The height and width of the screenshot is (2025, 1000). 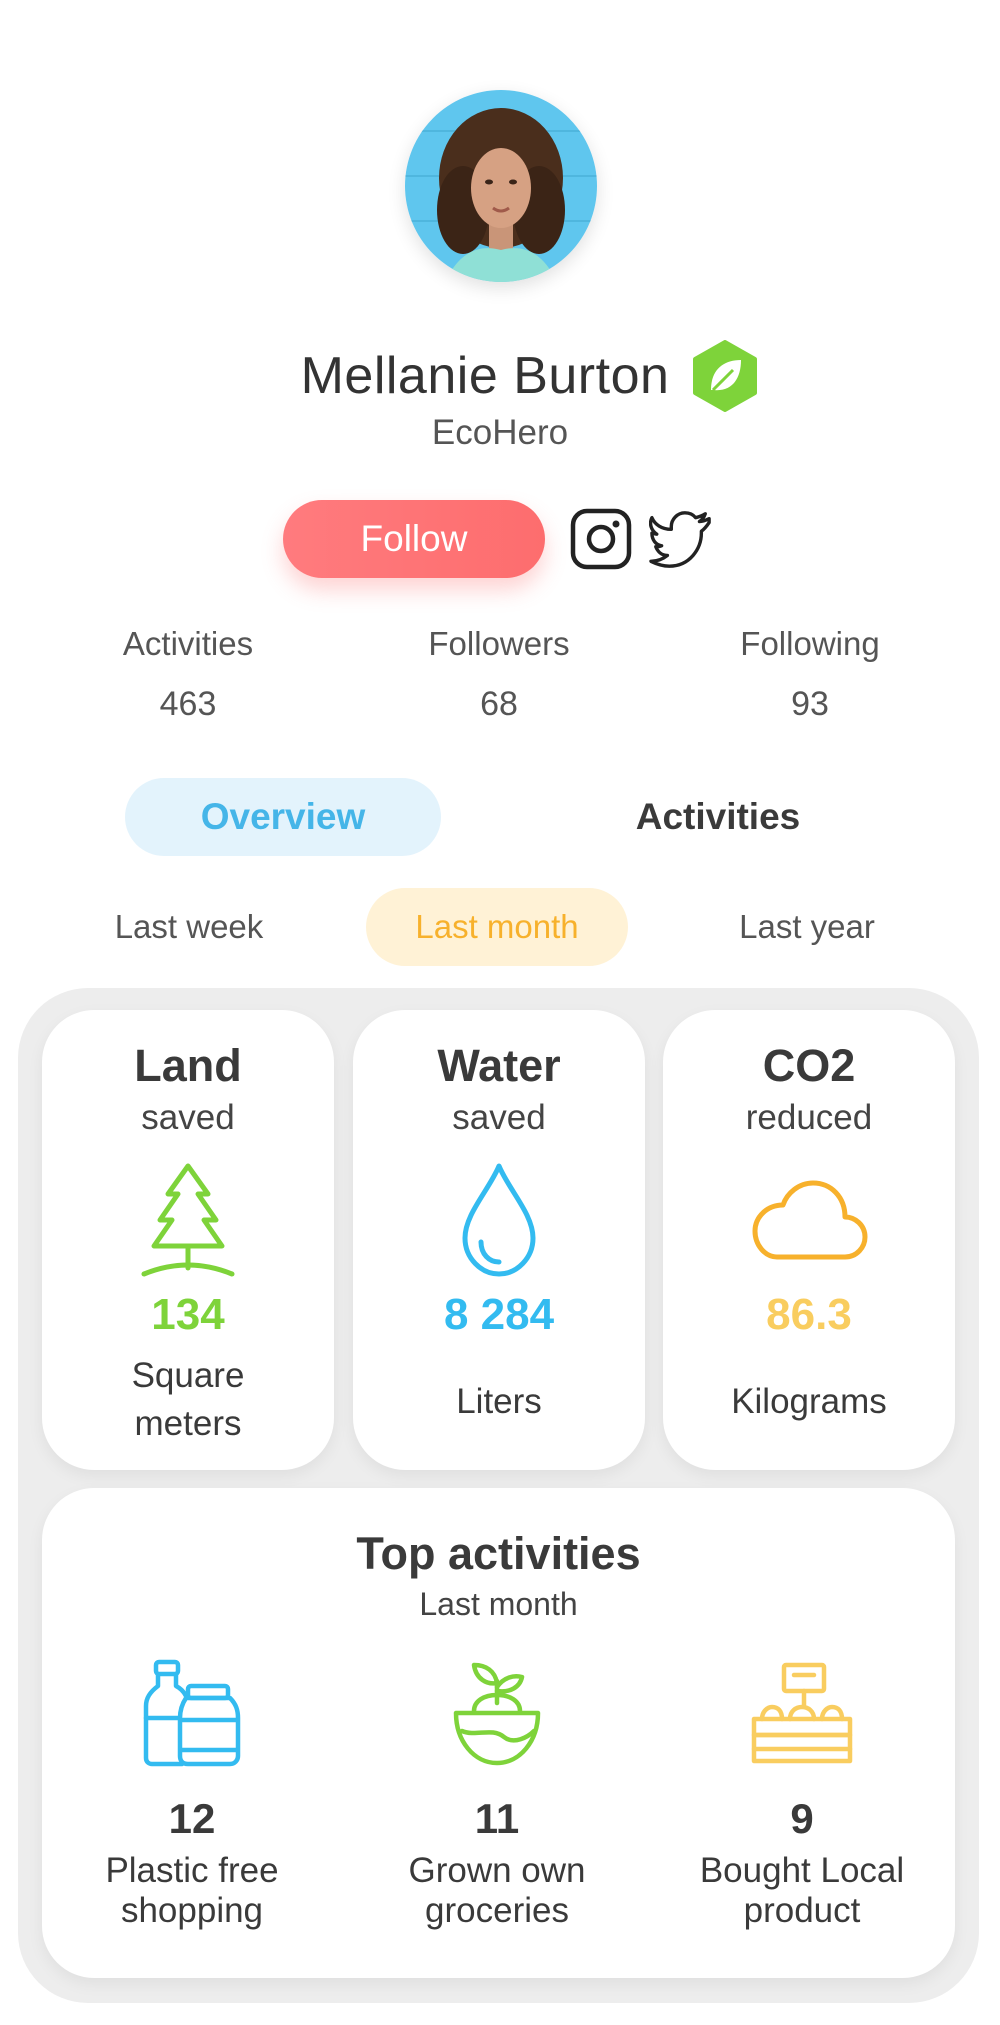 I want to click on profile-actions: Follow, so click(x=498, y=539).